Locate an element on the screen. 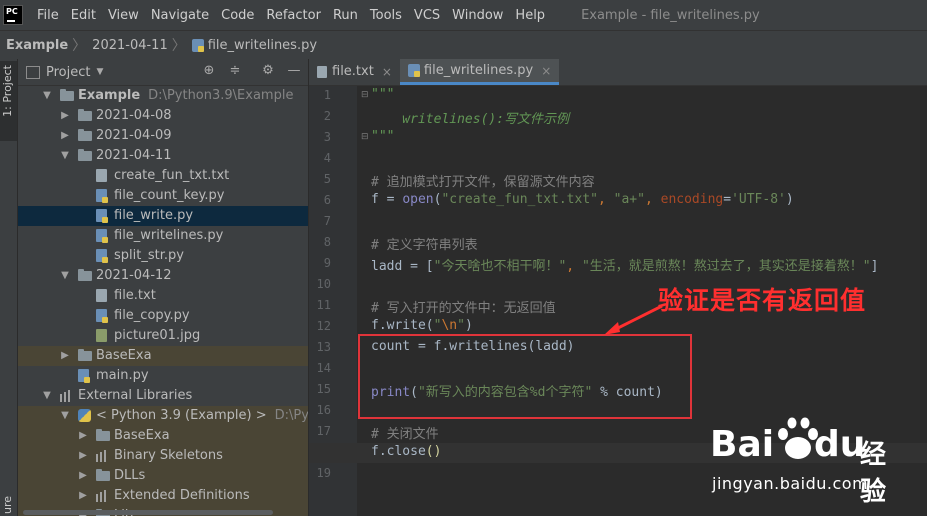  tree-item-text: file_copy.py is located at coordinates (152, 316).